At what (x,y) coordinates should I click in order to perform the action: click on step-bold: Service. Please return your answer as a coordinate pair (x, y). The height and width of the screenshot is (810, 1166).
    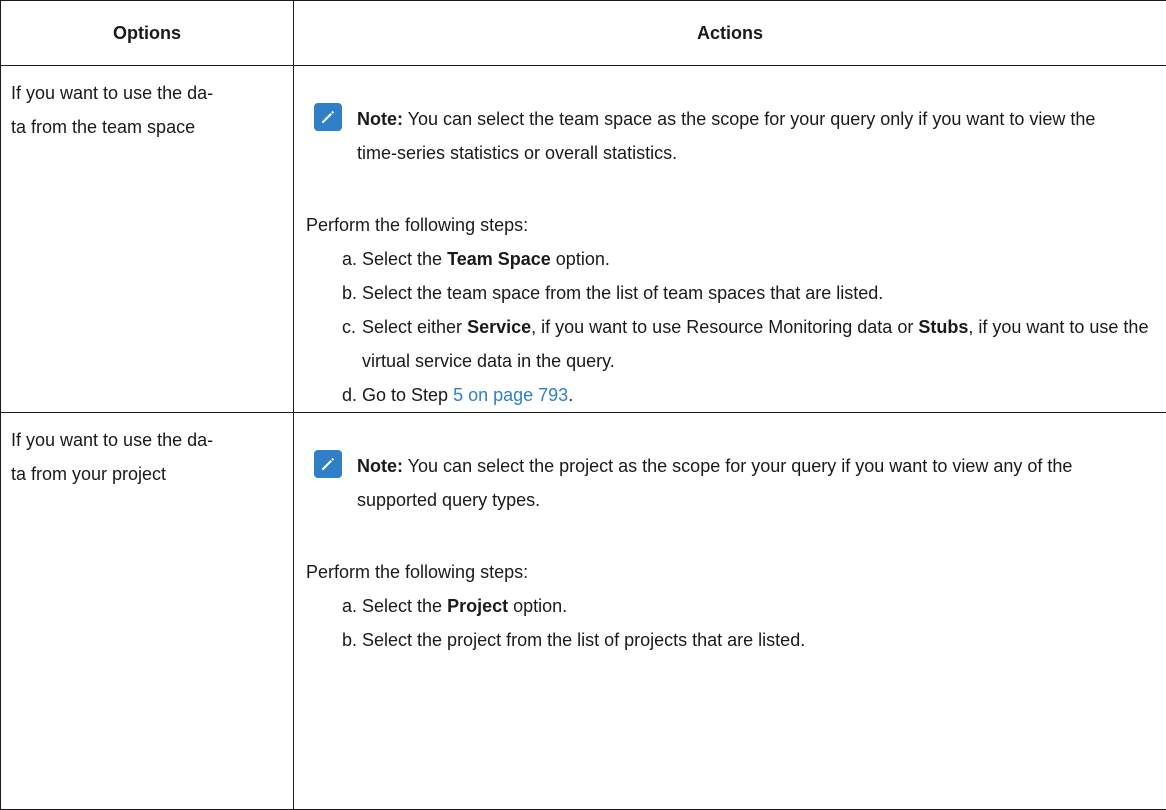
    Looking at the image, I should click on (499, 327).